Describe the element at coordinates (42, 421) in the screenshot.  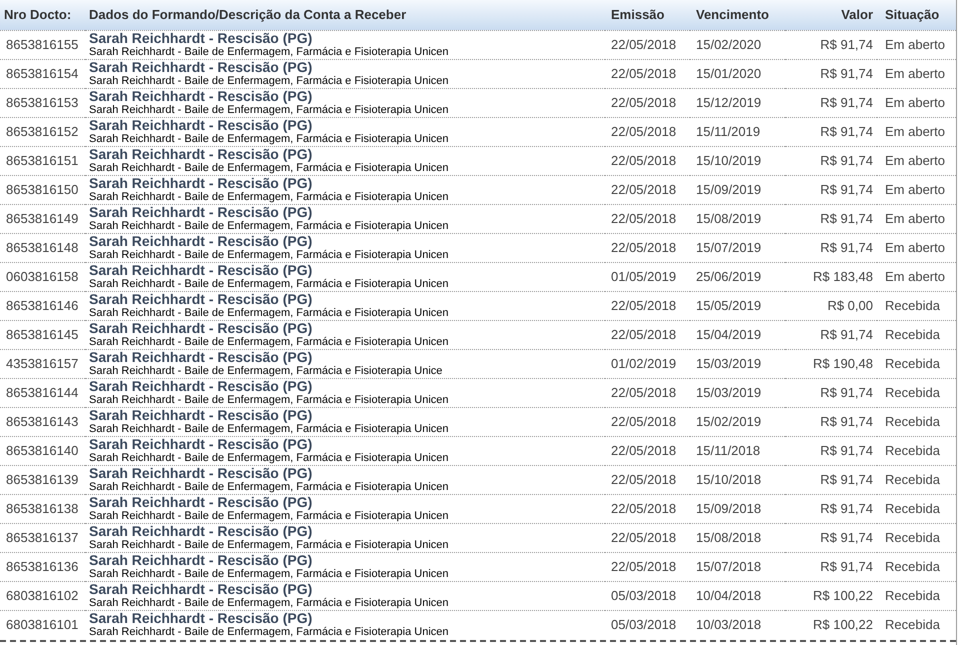
I see `table-cell: 8653816143` at that location.